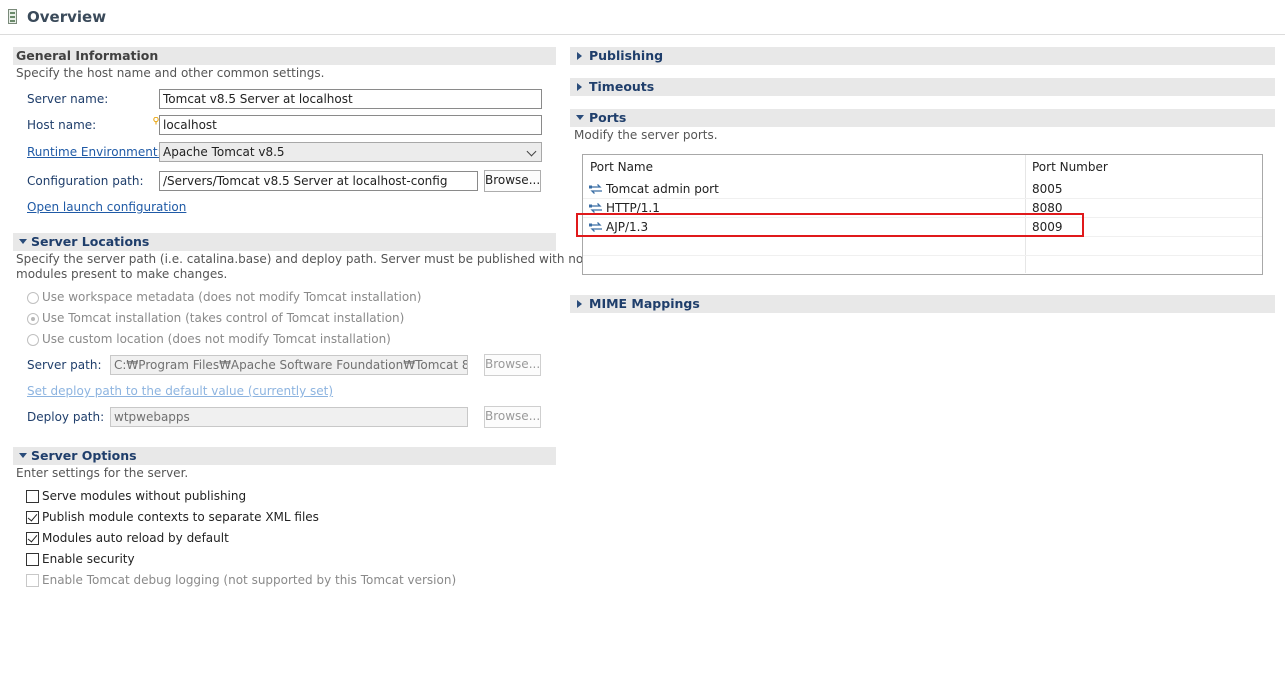  I want to click on page-title: Overview, so click(67, 17).